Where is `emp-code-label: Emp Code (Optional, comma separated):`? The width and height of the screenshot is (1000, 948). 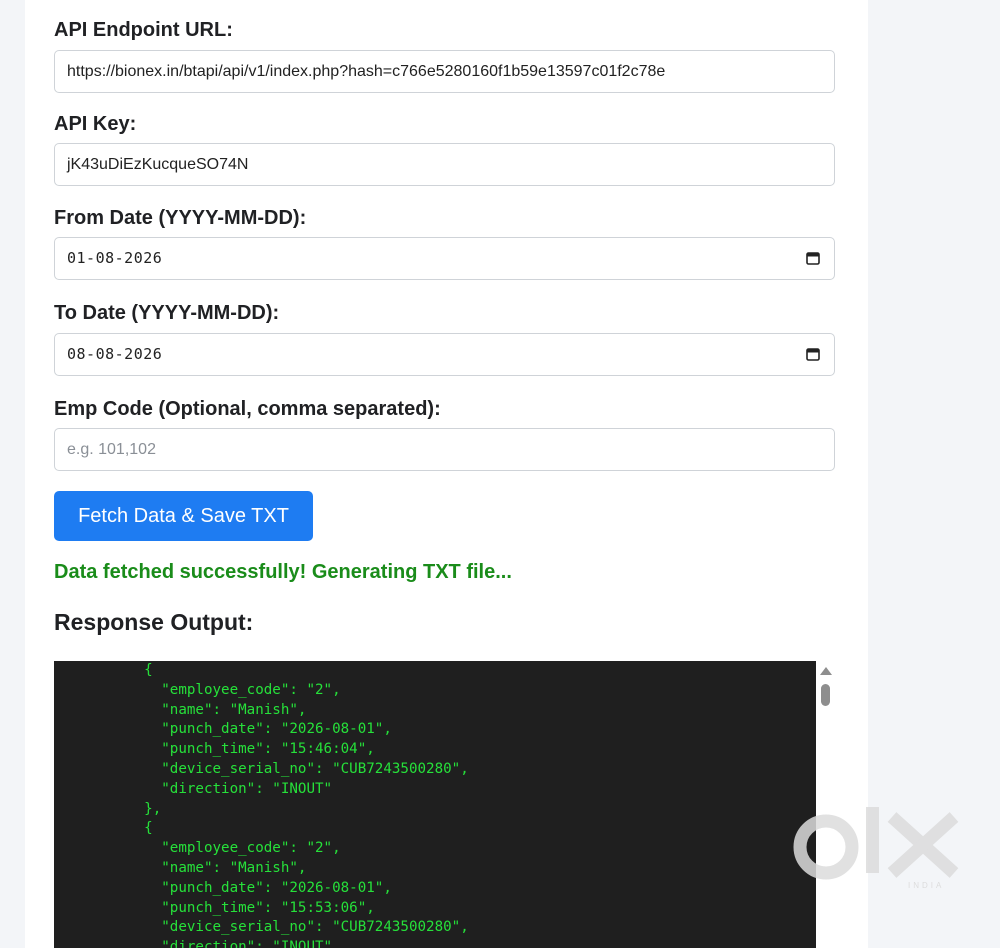
emp-code-label: Emp Code (Optional, comma separated): is located at coordinates (247, 409).